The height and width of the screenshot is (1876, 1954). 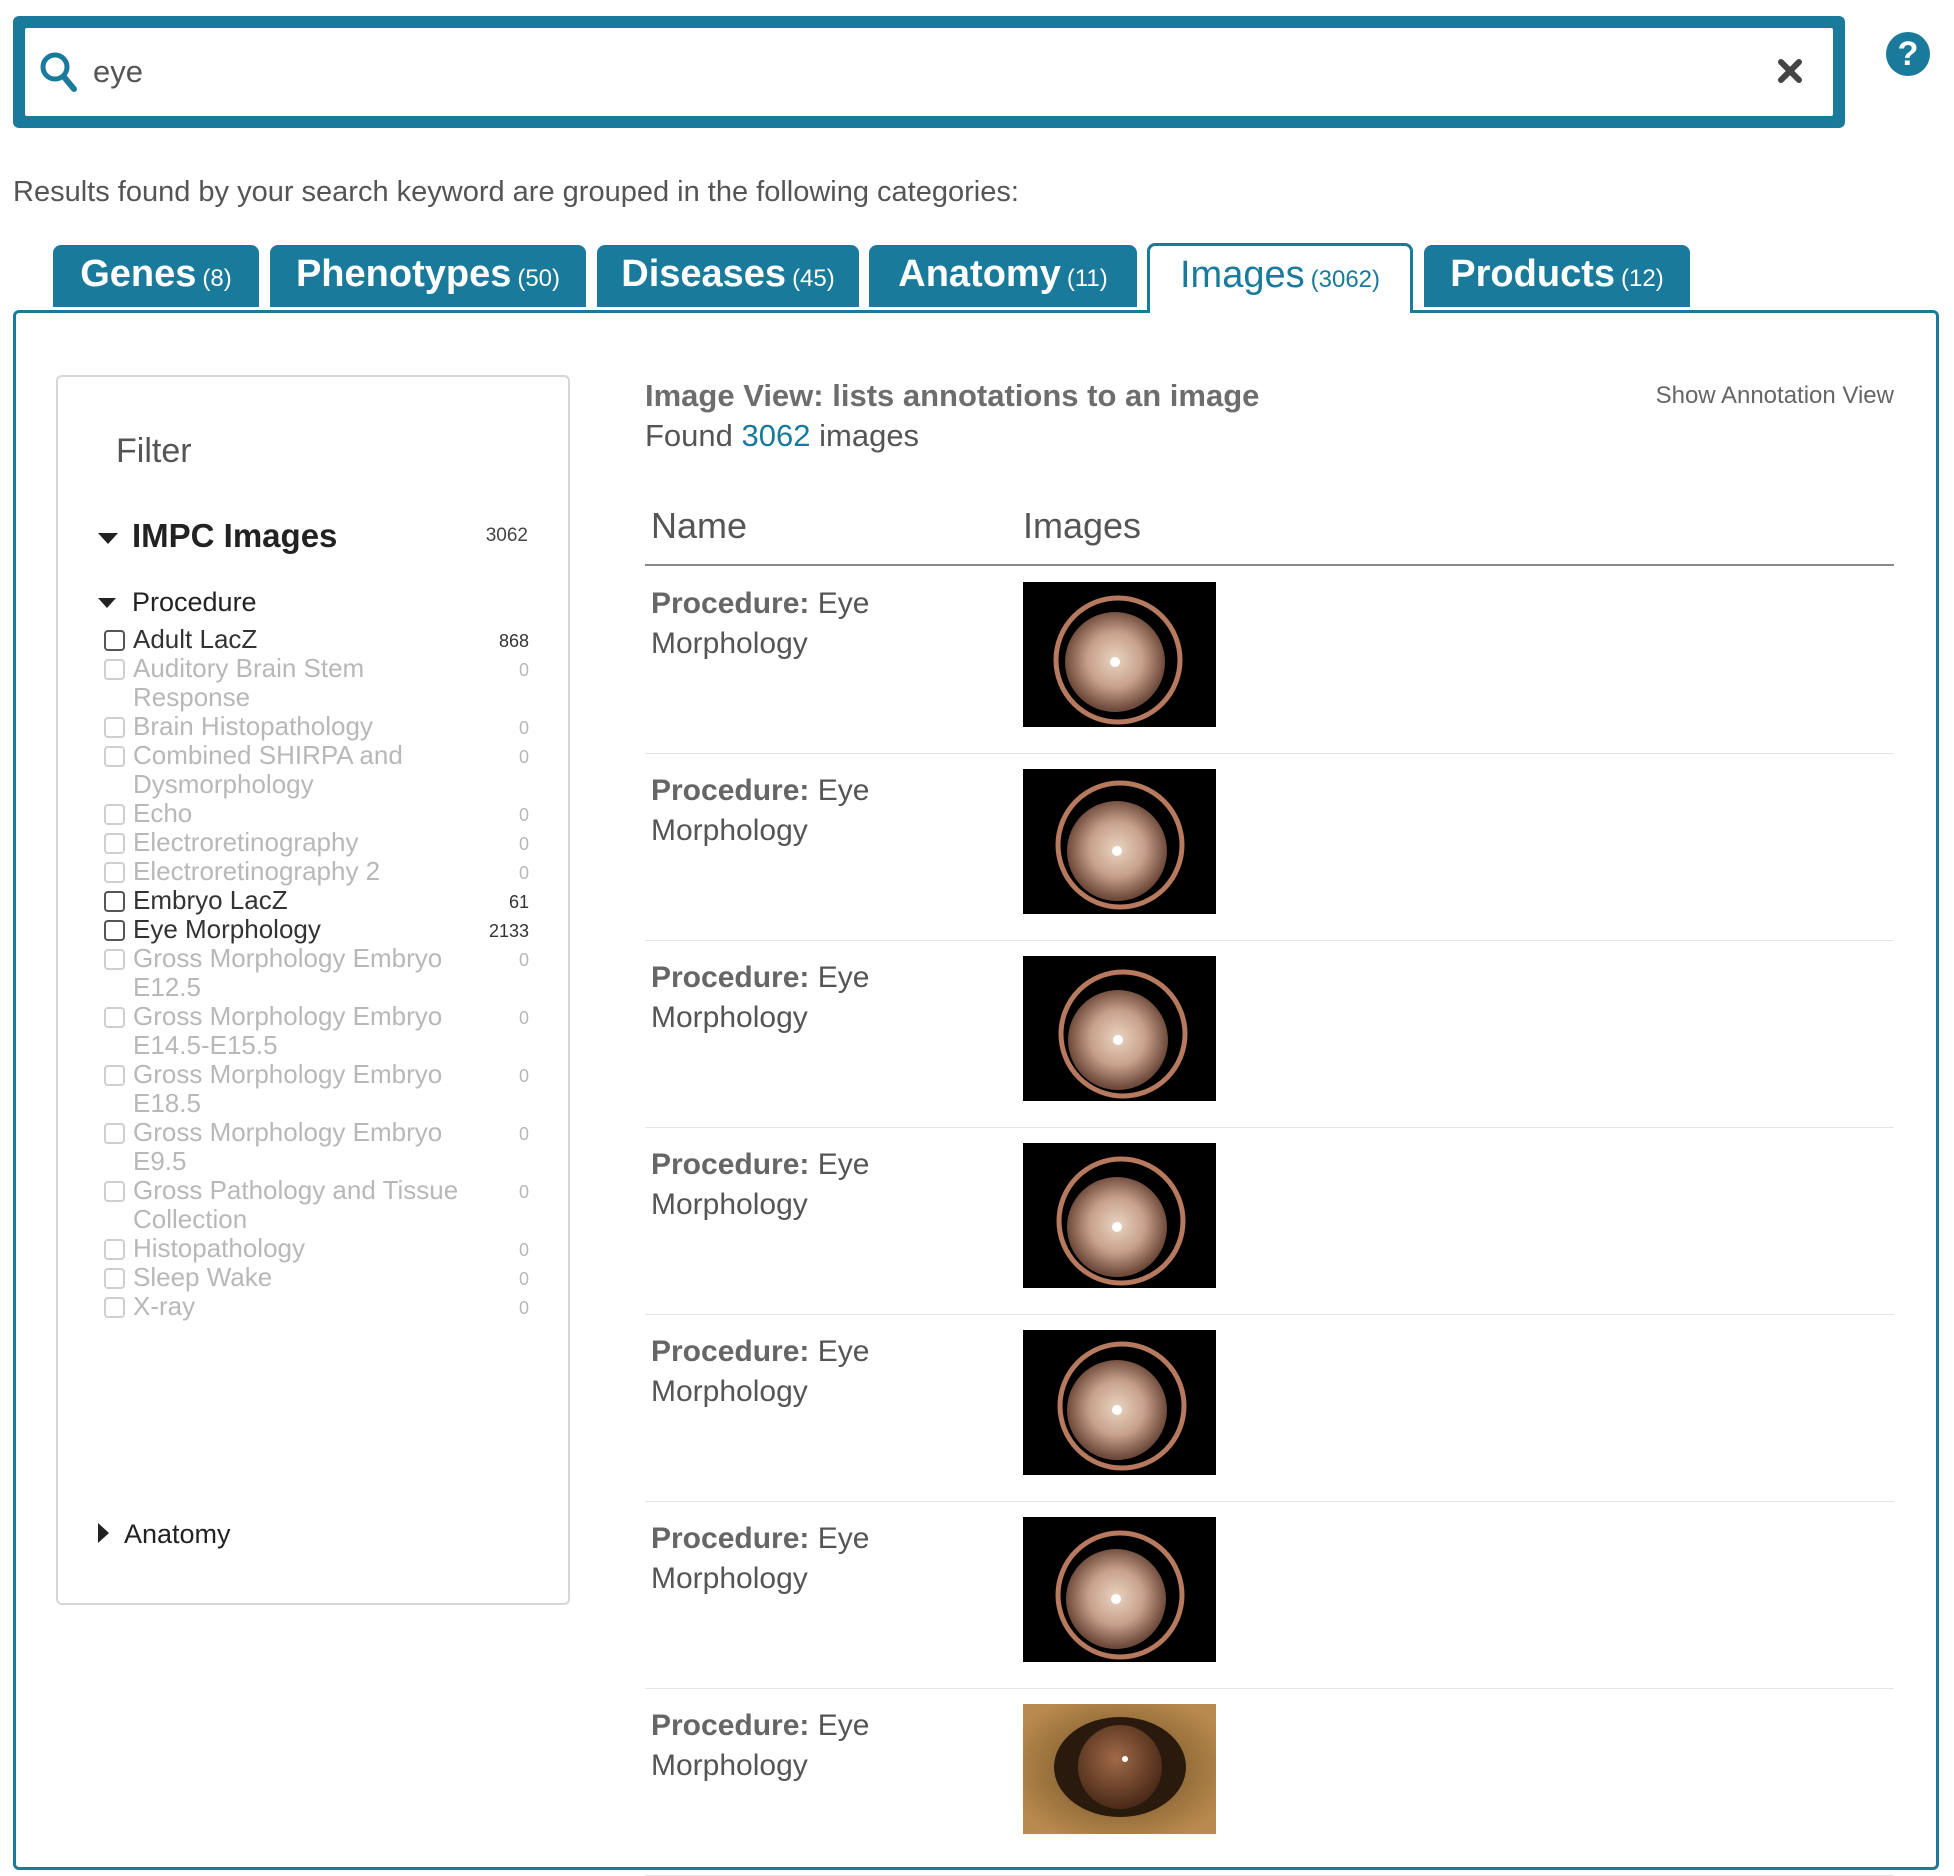 What do you see at coordinates (316, 1248) in the screenshot?
I see `procedure-item: Histopathology 0` at bounding box center [316, 1248].